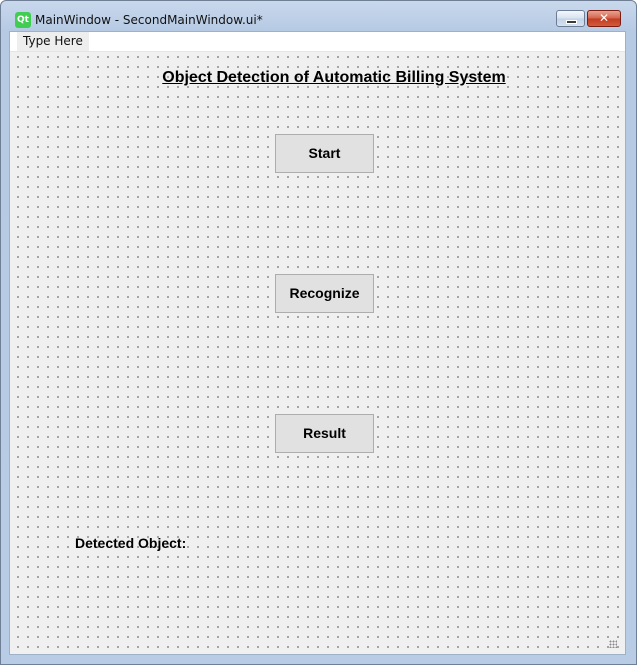 The height and width of the screenshot is (665, 637). Describe the element at coordinates (613, 644) in the screenshot. I see `resize-grip-icon` at that location.